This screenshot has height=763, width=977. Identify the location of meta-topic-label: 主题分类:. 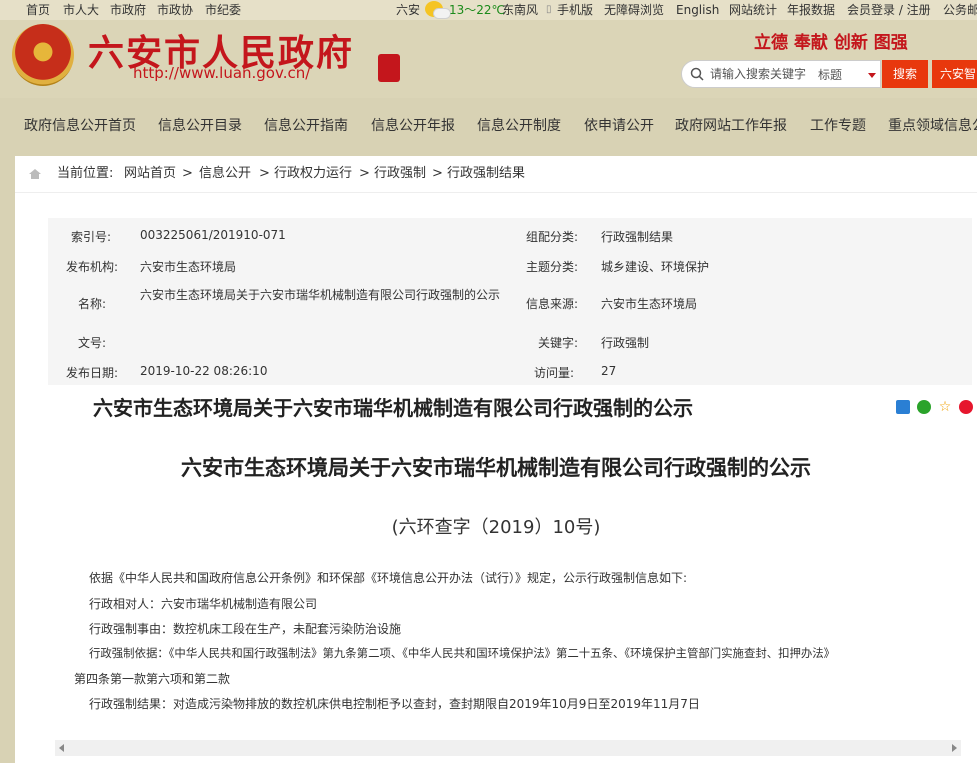
(551, 267).